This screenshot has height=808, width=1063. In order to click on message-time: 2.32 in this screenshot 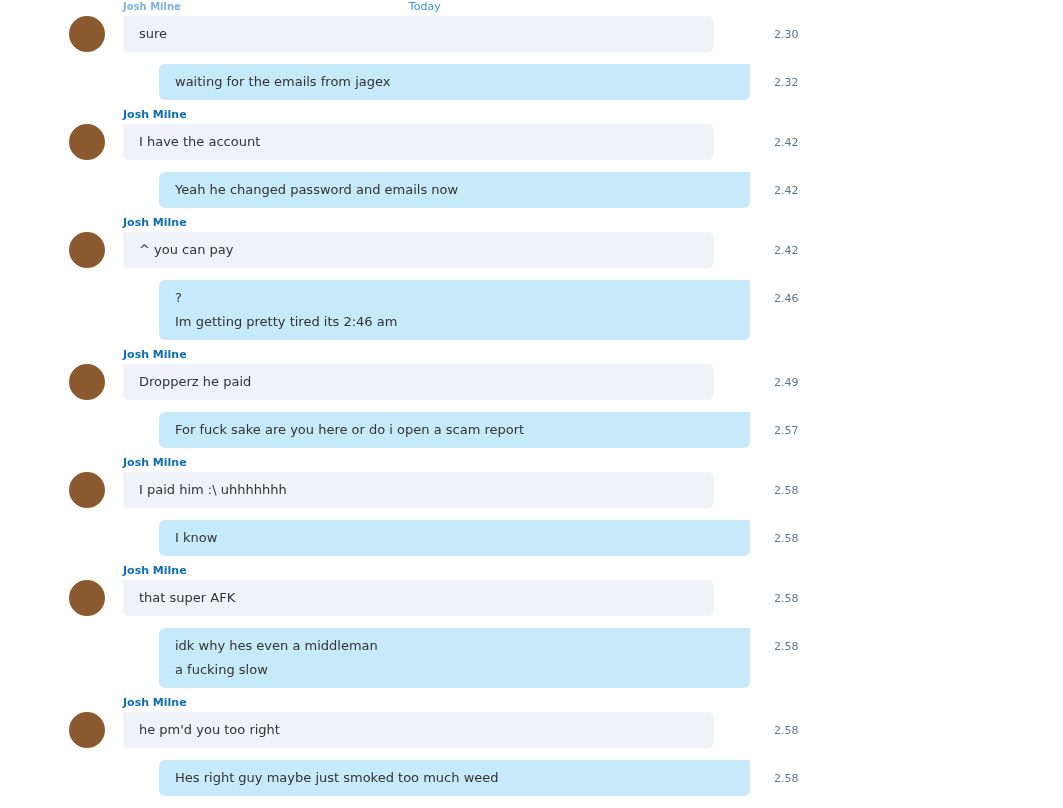, I will do `click(786, 83)`.